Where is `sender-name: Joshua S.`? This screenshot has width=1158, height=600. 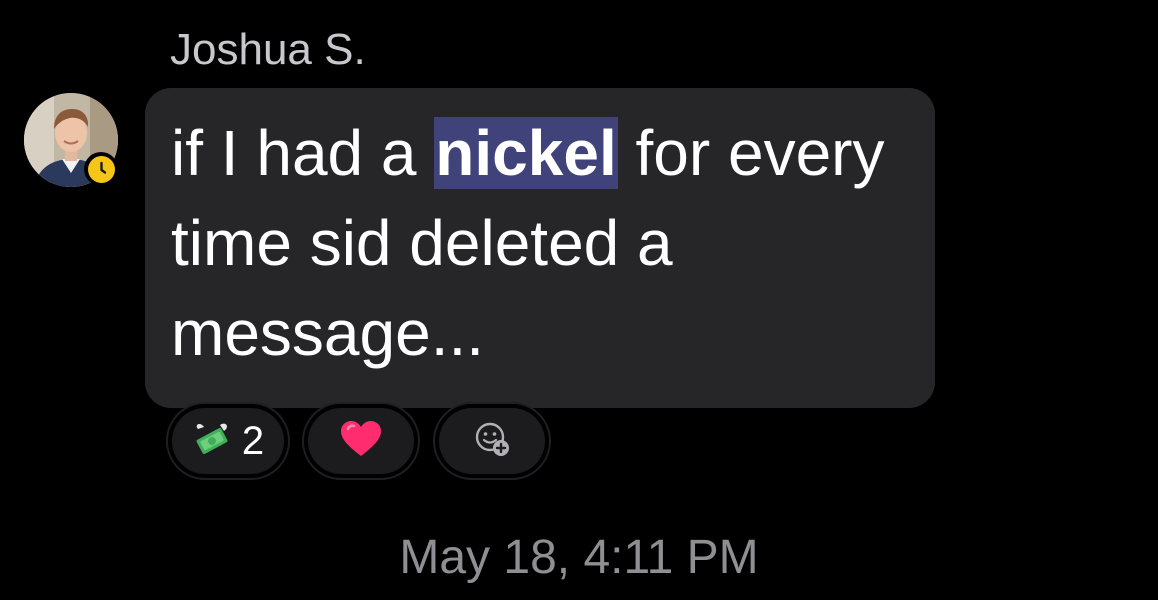 sender-name: Joshua S. is located at coordinates (268, 49).